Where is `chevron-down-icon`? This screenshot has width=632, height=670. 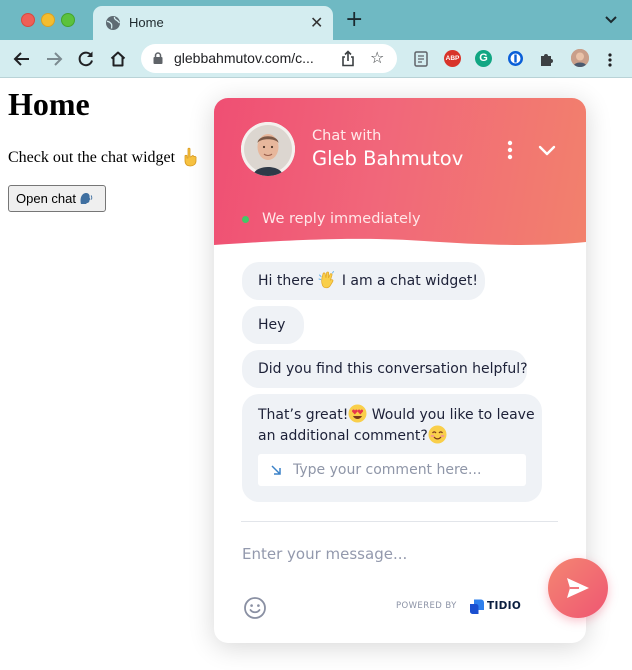 chevron-down-icon is located at coordinates (547, 151).